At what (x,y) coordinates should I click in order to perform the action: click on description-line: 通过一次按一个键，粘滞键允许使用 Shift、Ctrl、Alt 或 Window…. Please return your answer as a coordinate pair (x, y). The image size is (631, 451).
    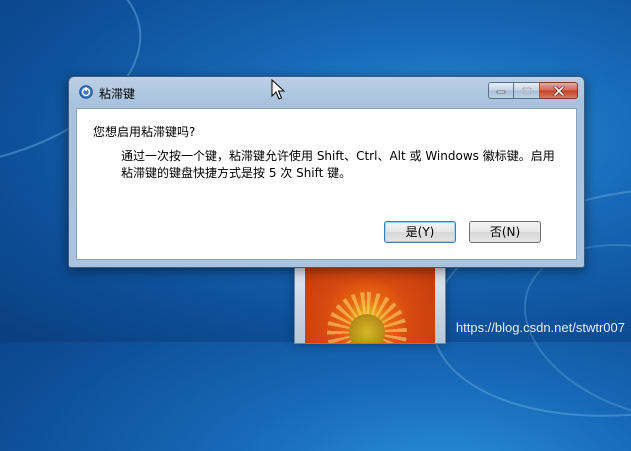
    Looking at the image, I should click on (338, 156).